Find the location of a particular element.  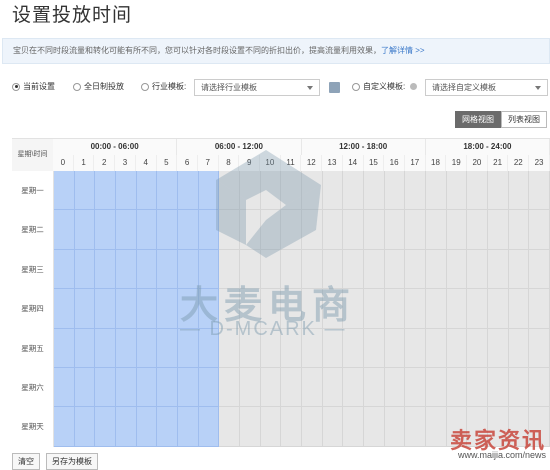

hour-label: 9 is located at coordinates (250, 163).